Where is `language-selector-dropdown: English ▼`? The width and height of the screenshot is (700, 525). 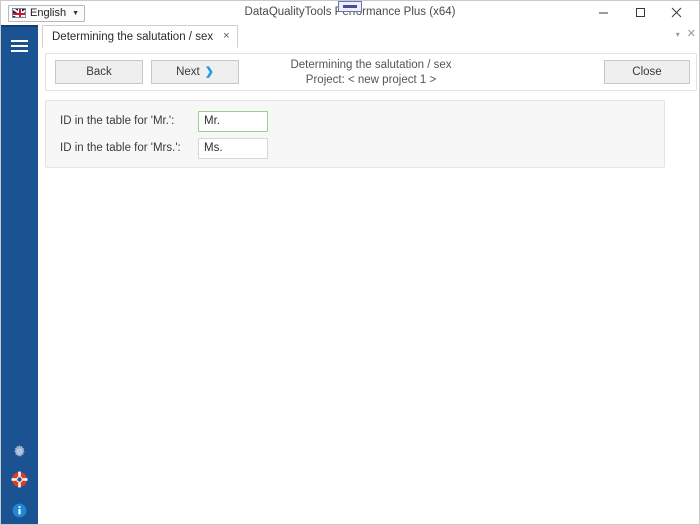
language-selector-dropdown: English ▼ is located at coordinates (47, 13).